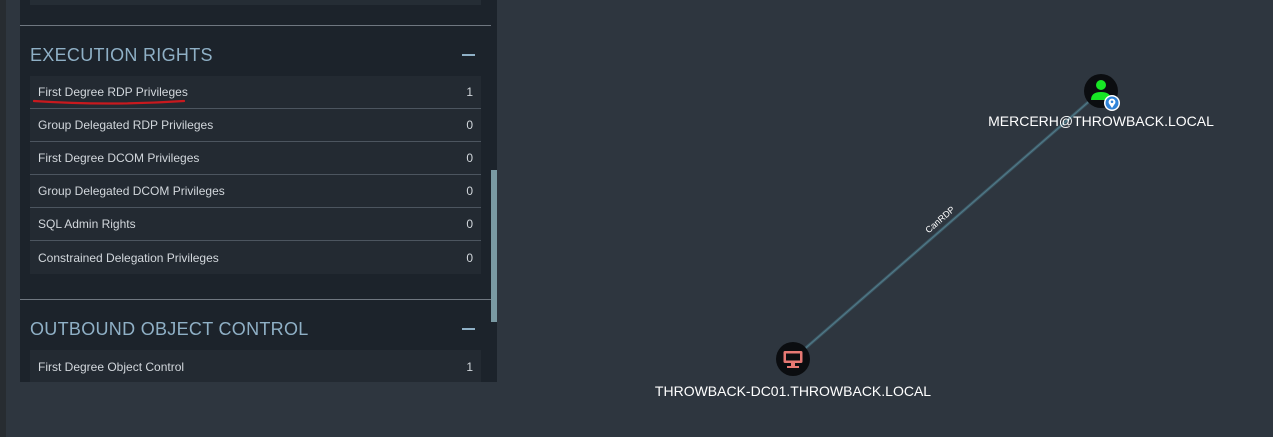  Describe the element at coordinates (1112, 103) in the screenshot. I see `map-marker-icon` at that location.